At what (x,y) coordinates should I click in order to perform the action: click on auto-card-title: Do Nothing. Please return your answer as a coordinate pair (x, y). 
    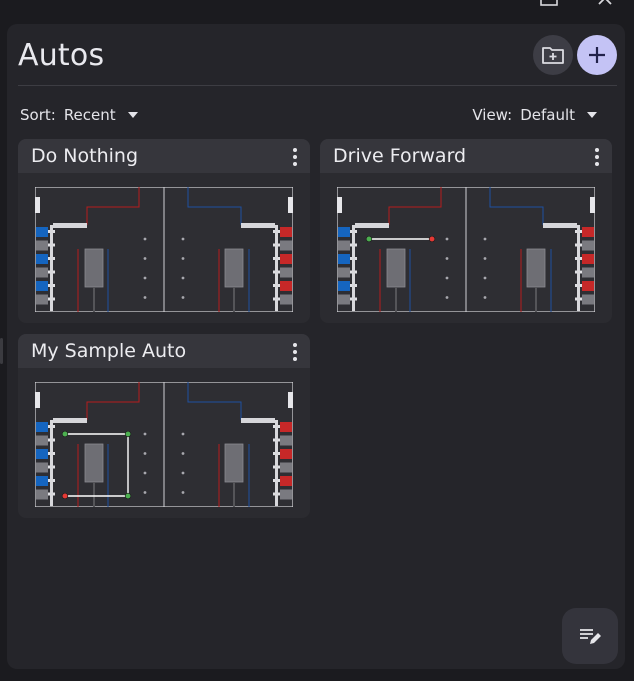
    Looking at the image, I should click on (85, 156).